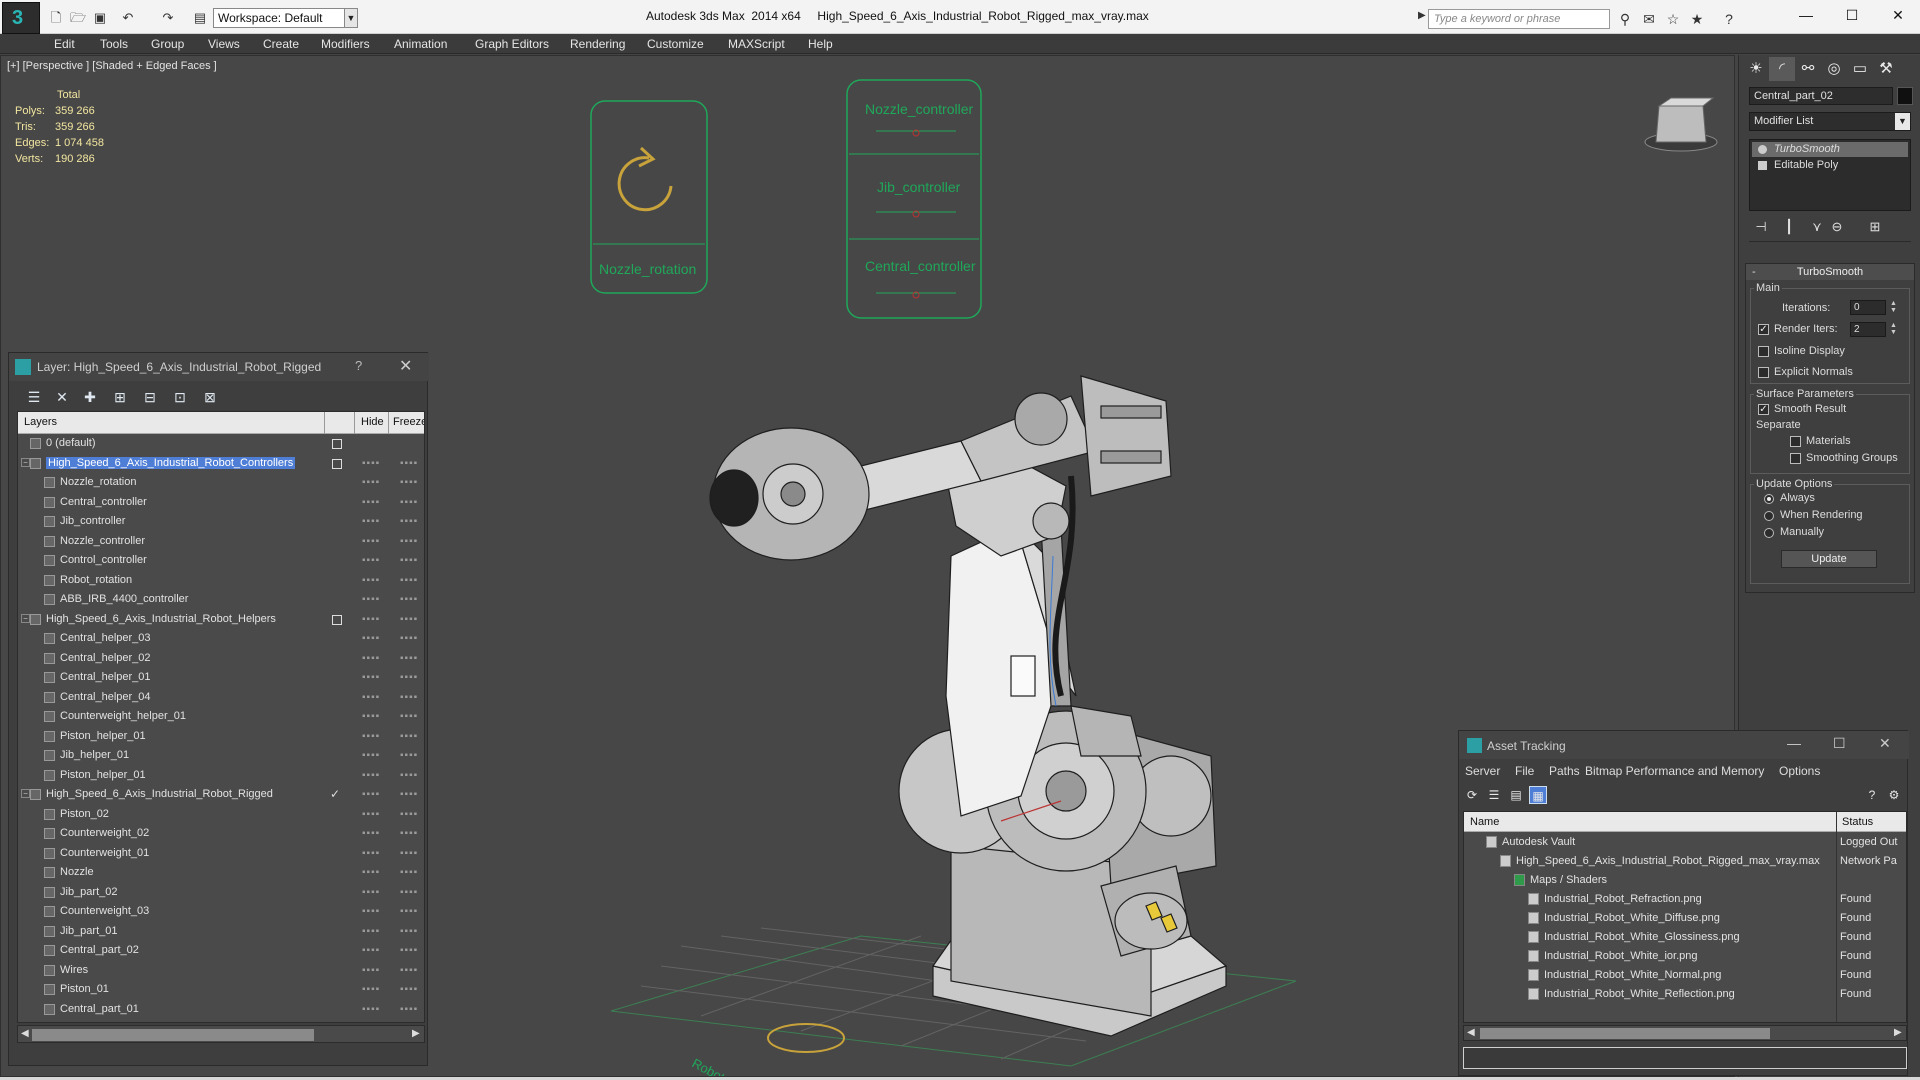  What do you see at coordinates (210, 397) in the screenshot?
I see `hide-all-layers-icon: ⊠` at bounding box center [210, 397].